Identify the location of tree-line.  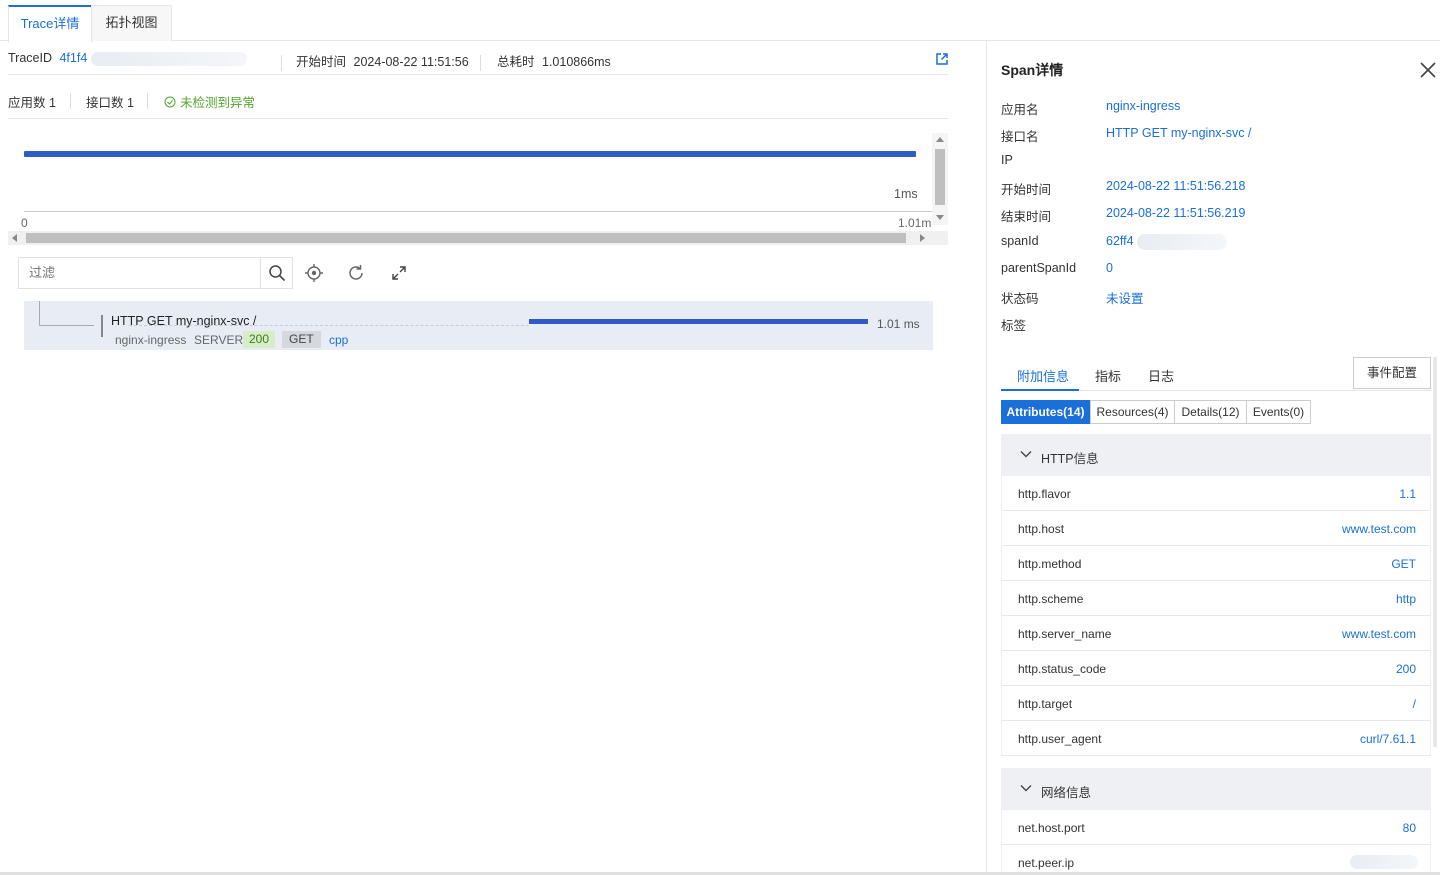
(66, 325).